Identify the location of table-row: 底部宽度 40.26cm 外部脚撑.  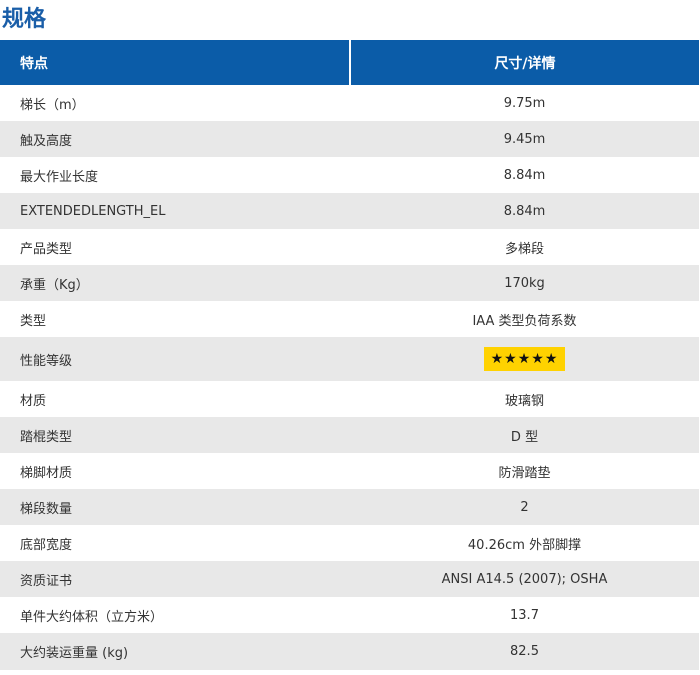
(349, 543).